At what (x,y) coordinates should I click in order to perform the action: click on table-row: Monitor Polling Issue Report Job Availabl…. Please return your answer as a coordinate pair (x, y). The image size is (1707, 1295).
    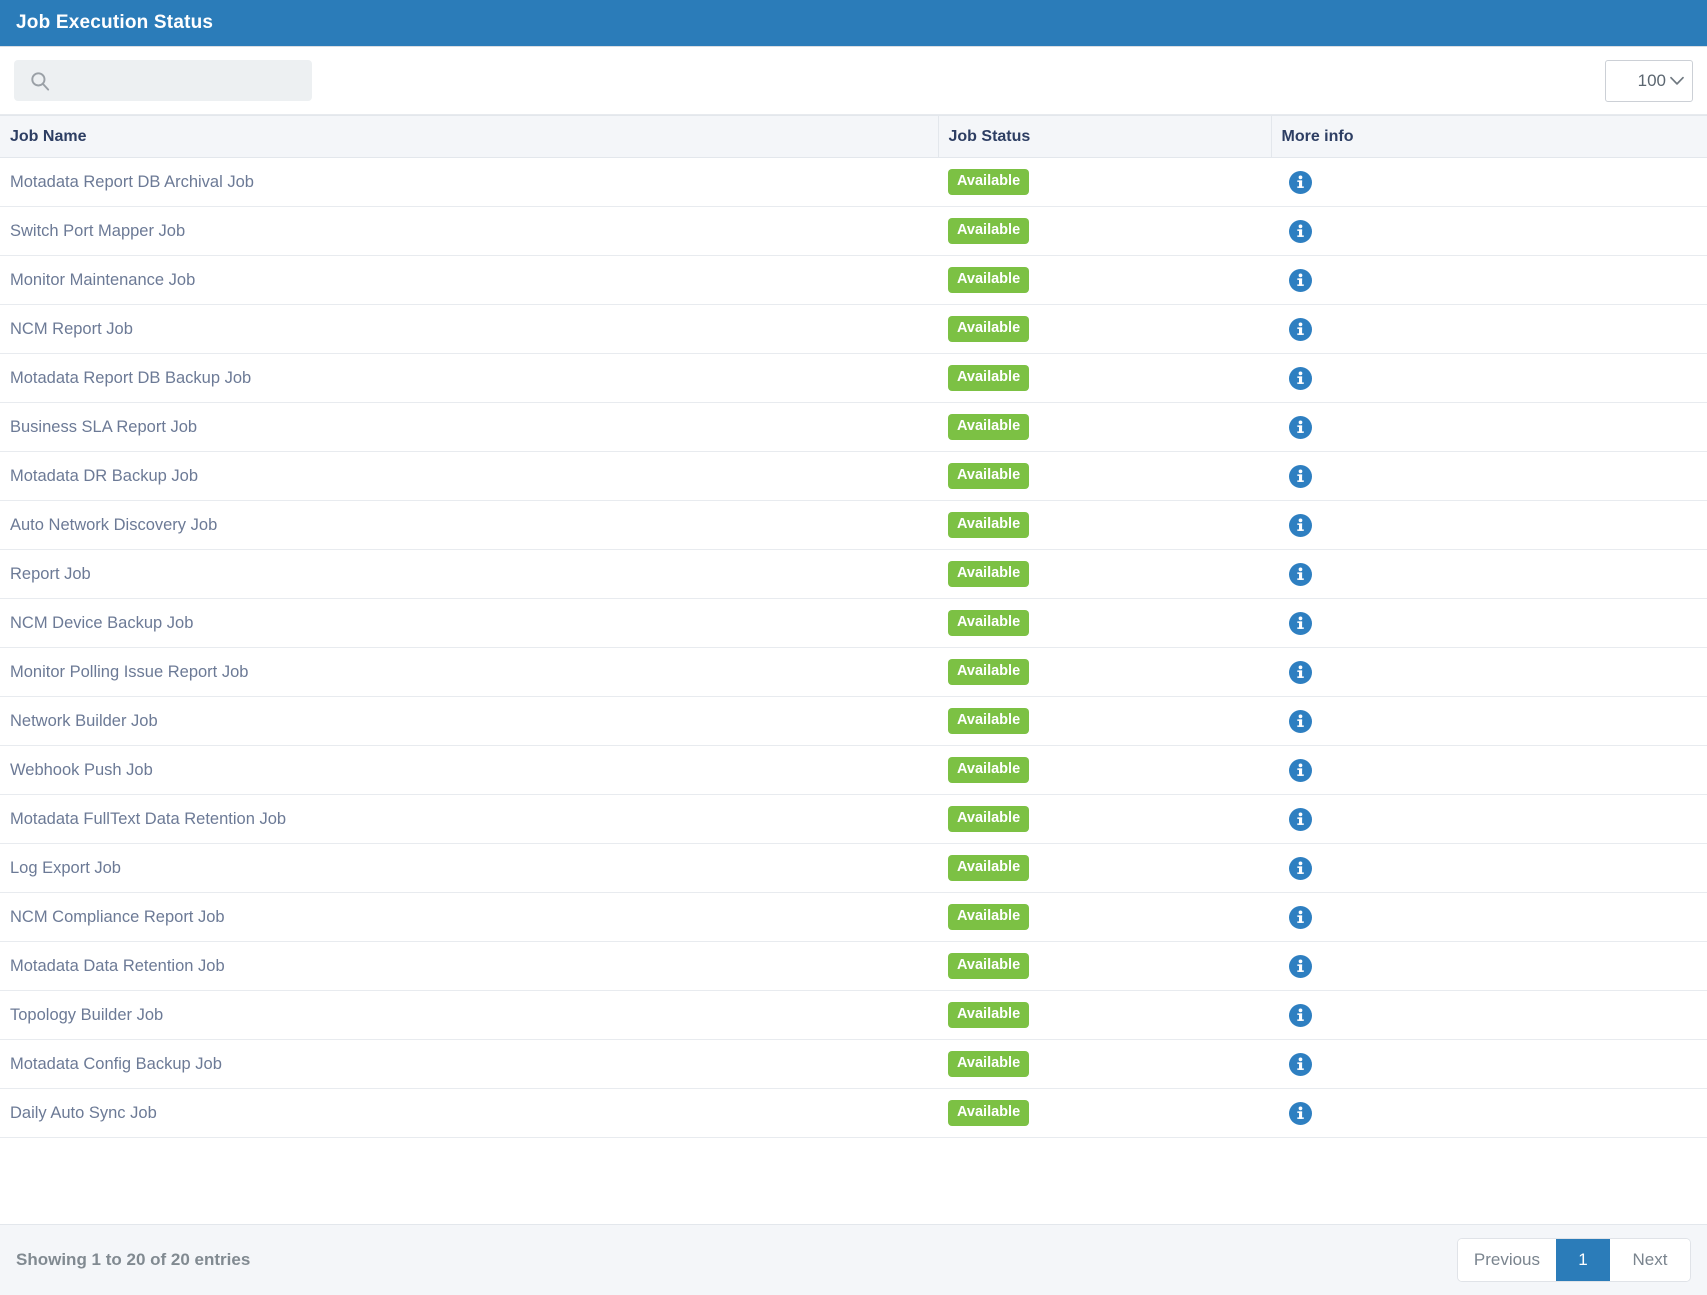
    Looking at the image, I should click on (853, 672).